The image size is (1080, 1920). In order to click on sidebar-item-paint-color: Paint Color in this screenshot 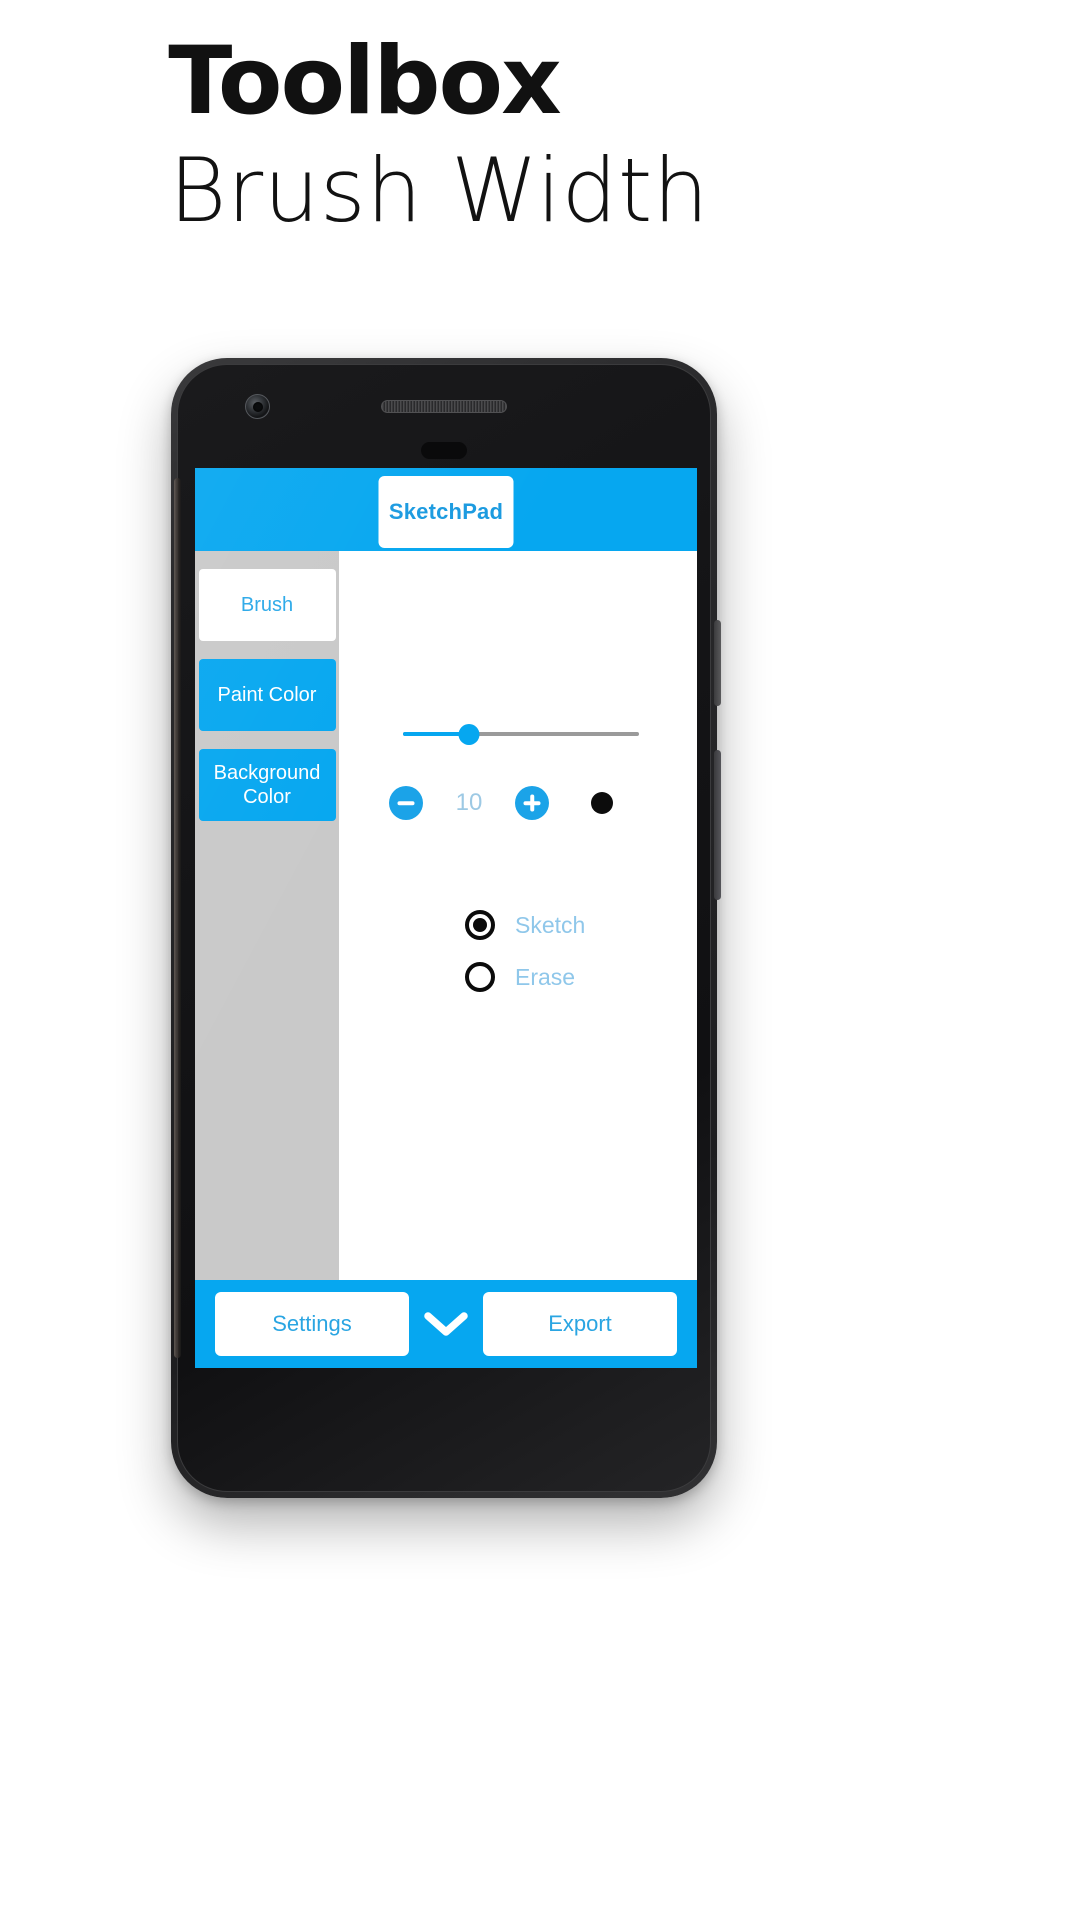, I will do `click(267, 695)`.